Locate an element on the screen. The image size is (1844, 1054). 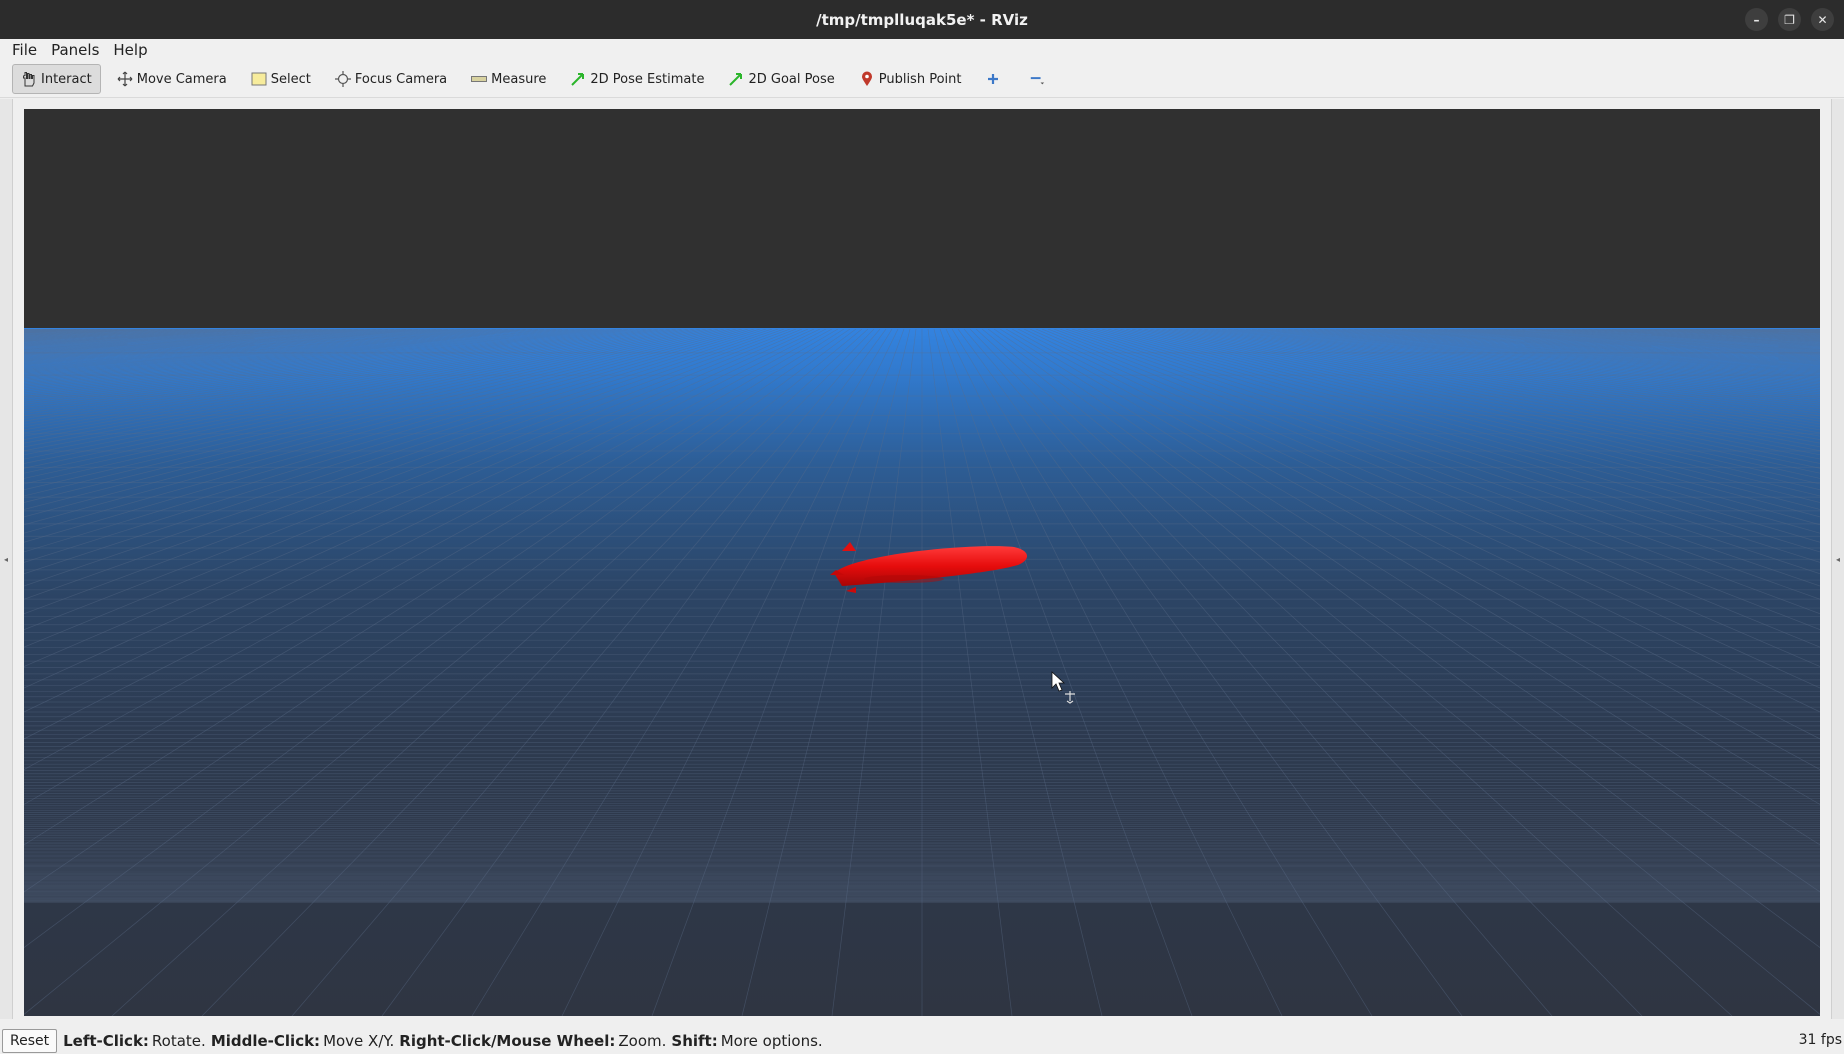
minus-icon is located at coordinates (1037, 79).